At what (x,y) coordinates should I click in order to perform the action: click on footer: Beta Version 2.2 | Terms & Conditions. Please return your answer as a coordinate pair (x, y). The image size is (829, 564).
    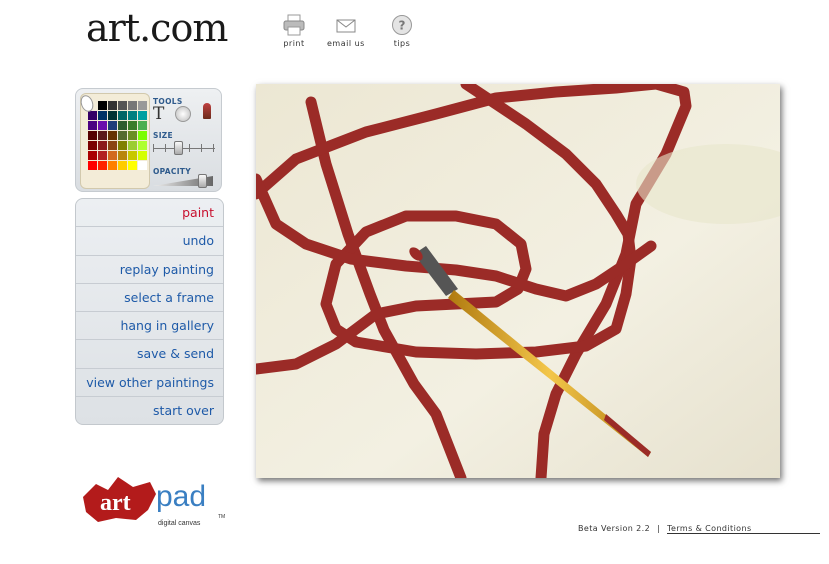
    Looking at the image, I should click on (699, 529).